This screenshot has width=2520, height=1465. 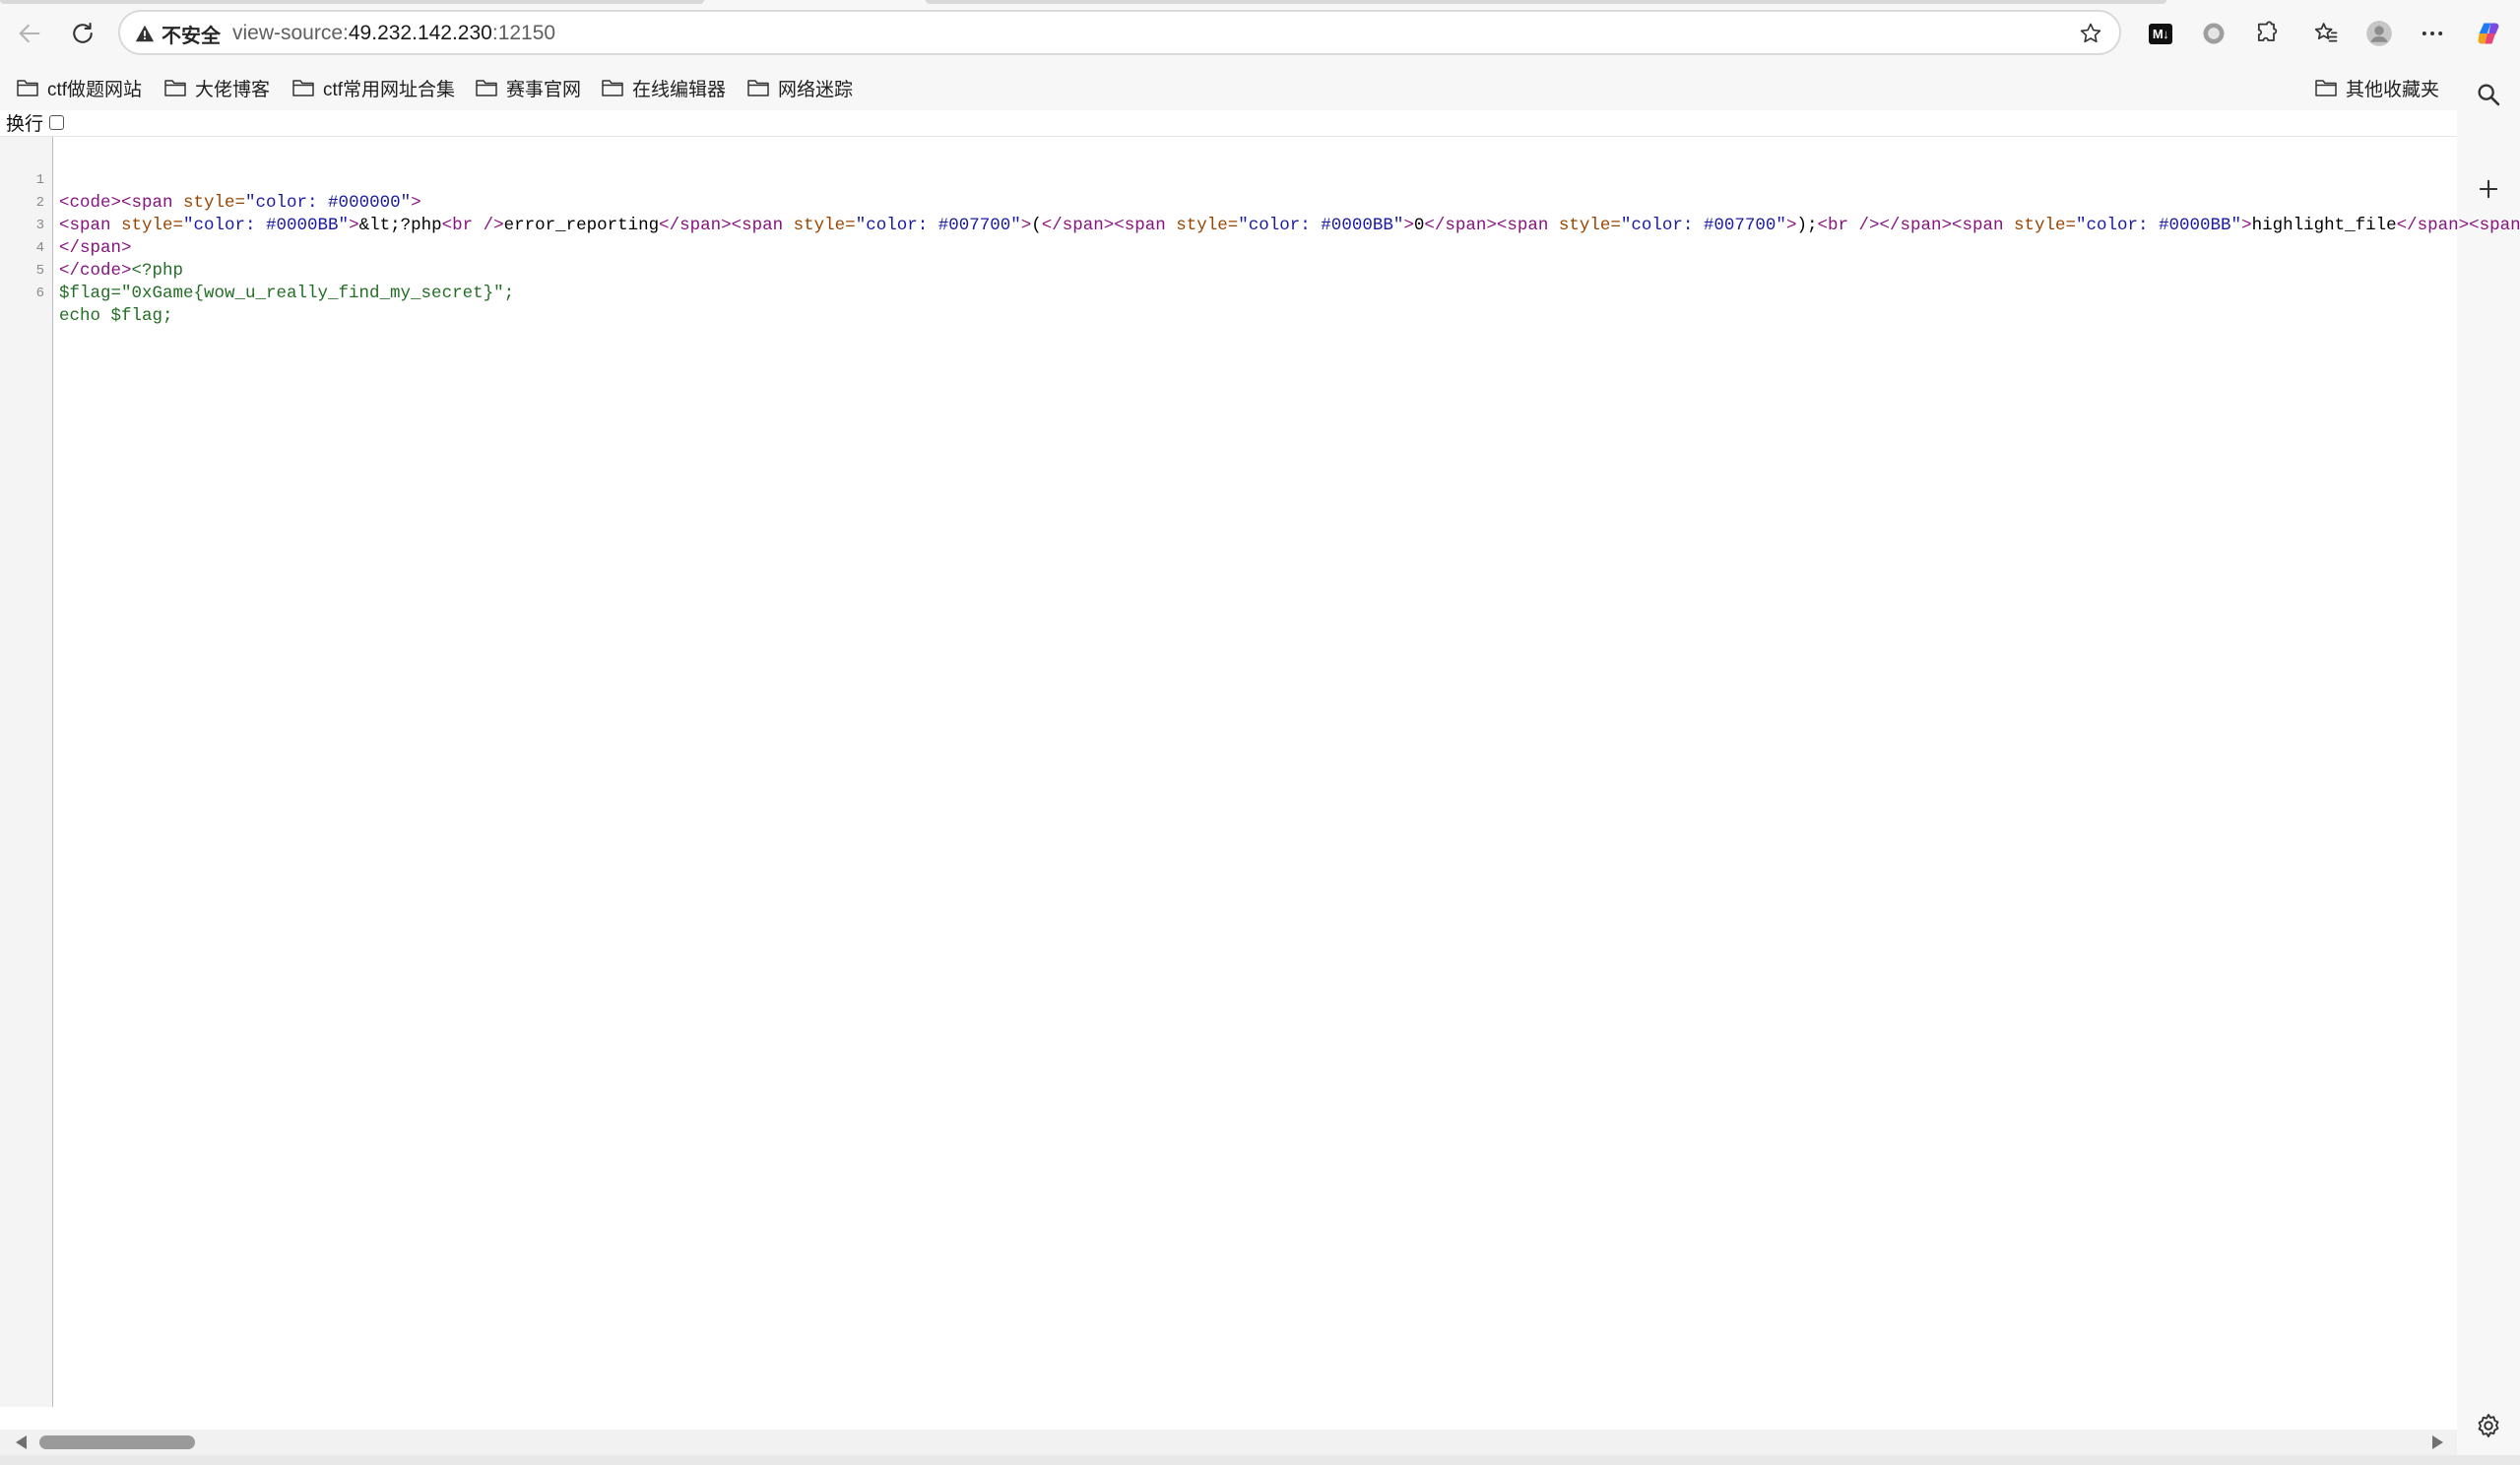 I want to click on bookmark-folder: 大佬博客, so click(x=216, y=88).